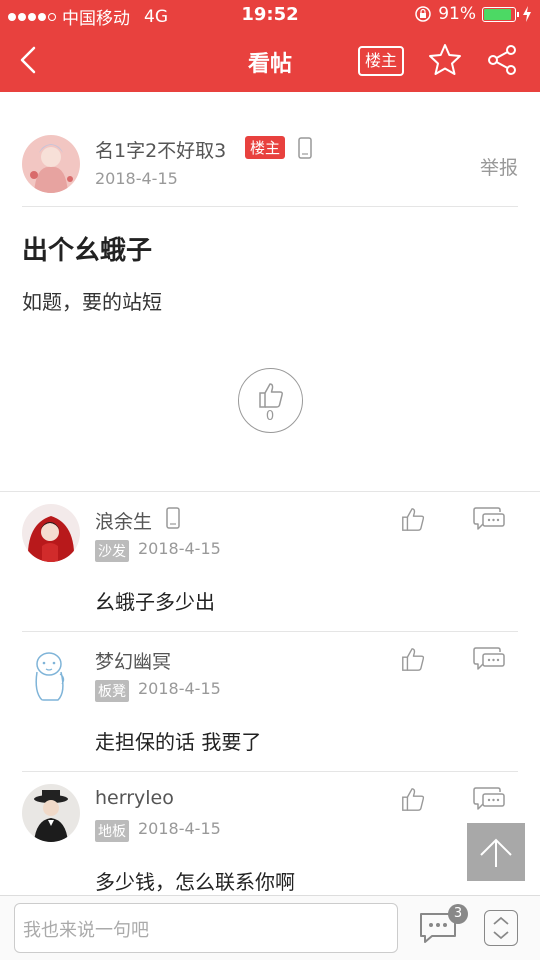 Image resolution: width=540 pixels, height=960 pixels. Describe the element at coordinates (270, 61) in the screenshot. I see `nav-bar: 看帖 楼主` at that location.